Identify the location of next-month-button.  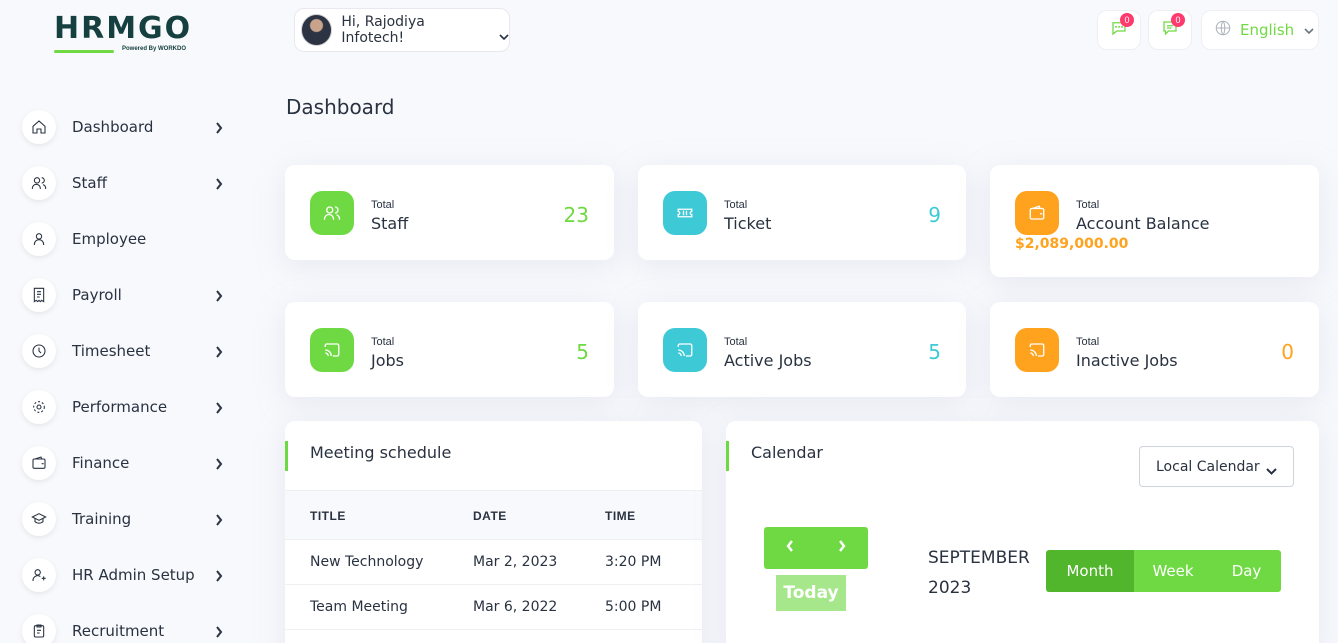
(842, 548).